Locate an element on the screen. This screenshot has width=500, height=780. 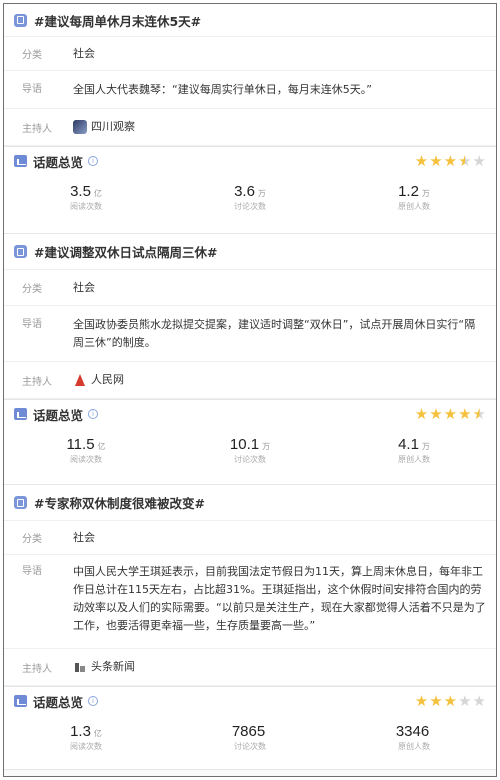
stat-originals: 1.2 万 原创人数 is located at coordinates (414, 196).